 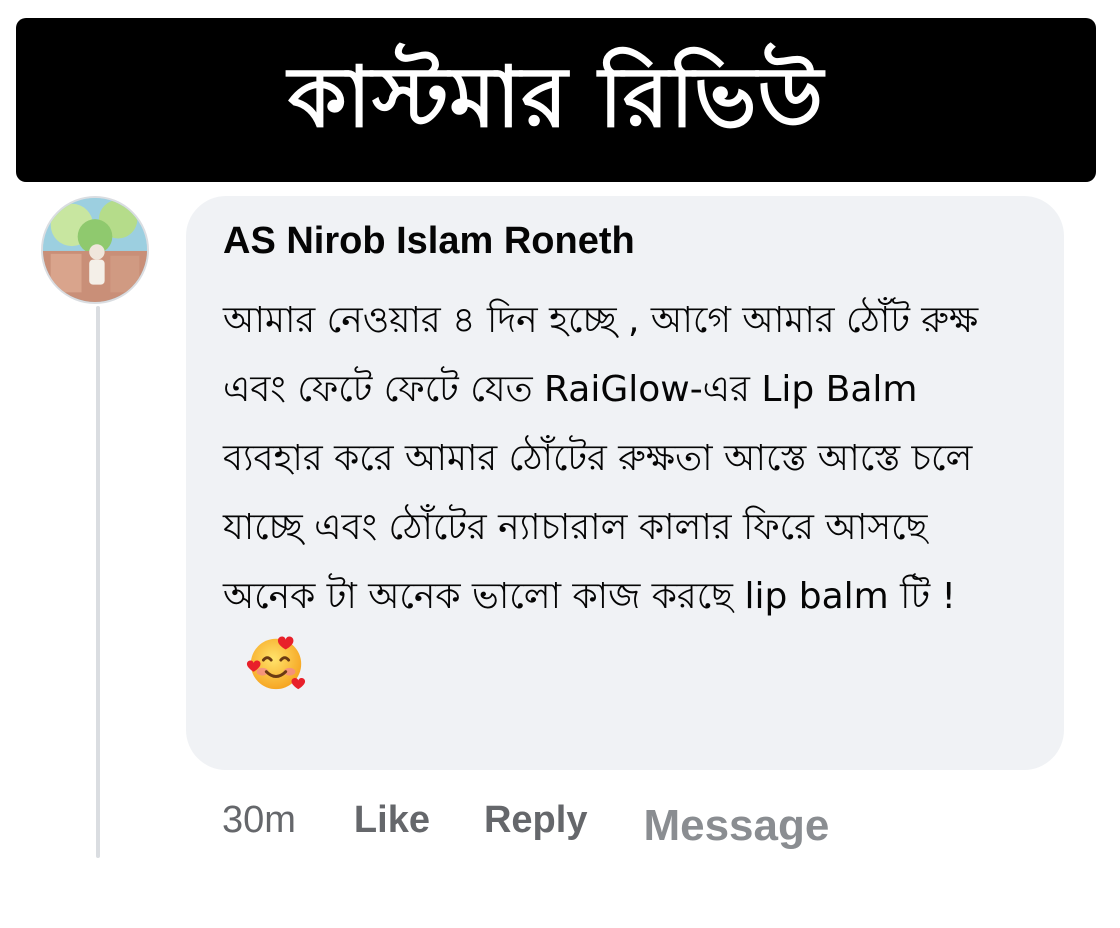 I want to click on message-button: Message, so click(x=736, y=826).